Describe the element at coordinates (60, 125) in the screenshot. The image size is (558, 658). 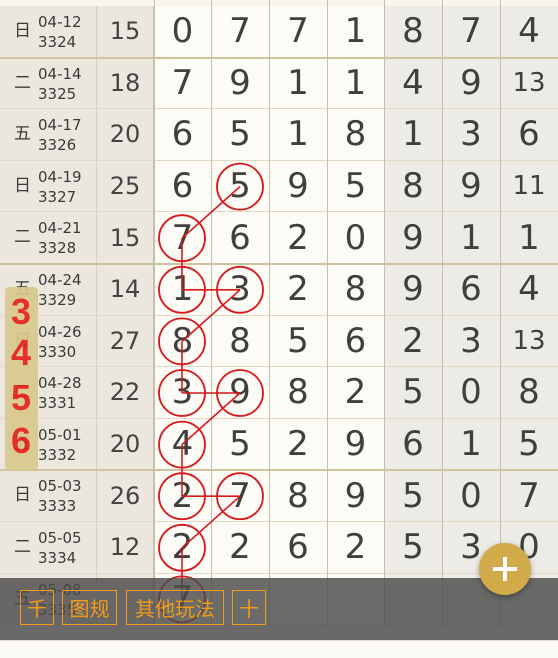
I see `date-label: 04-17` at that location.